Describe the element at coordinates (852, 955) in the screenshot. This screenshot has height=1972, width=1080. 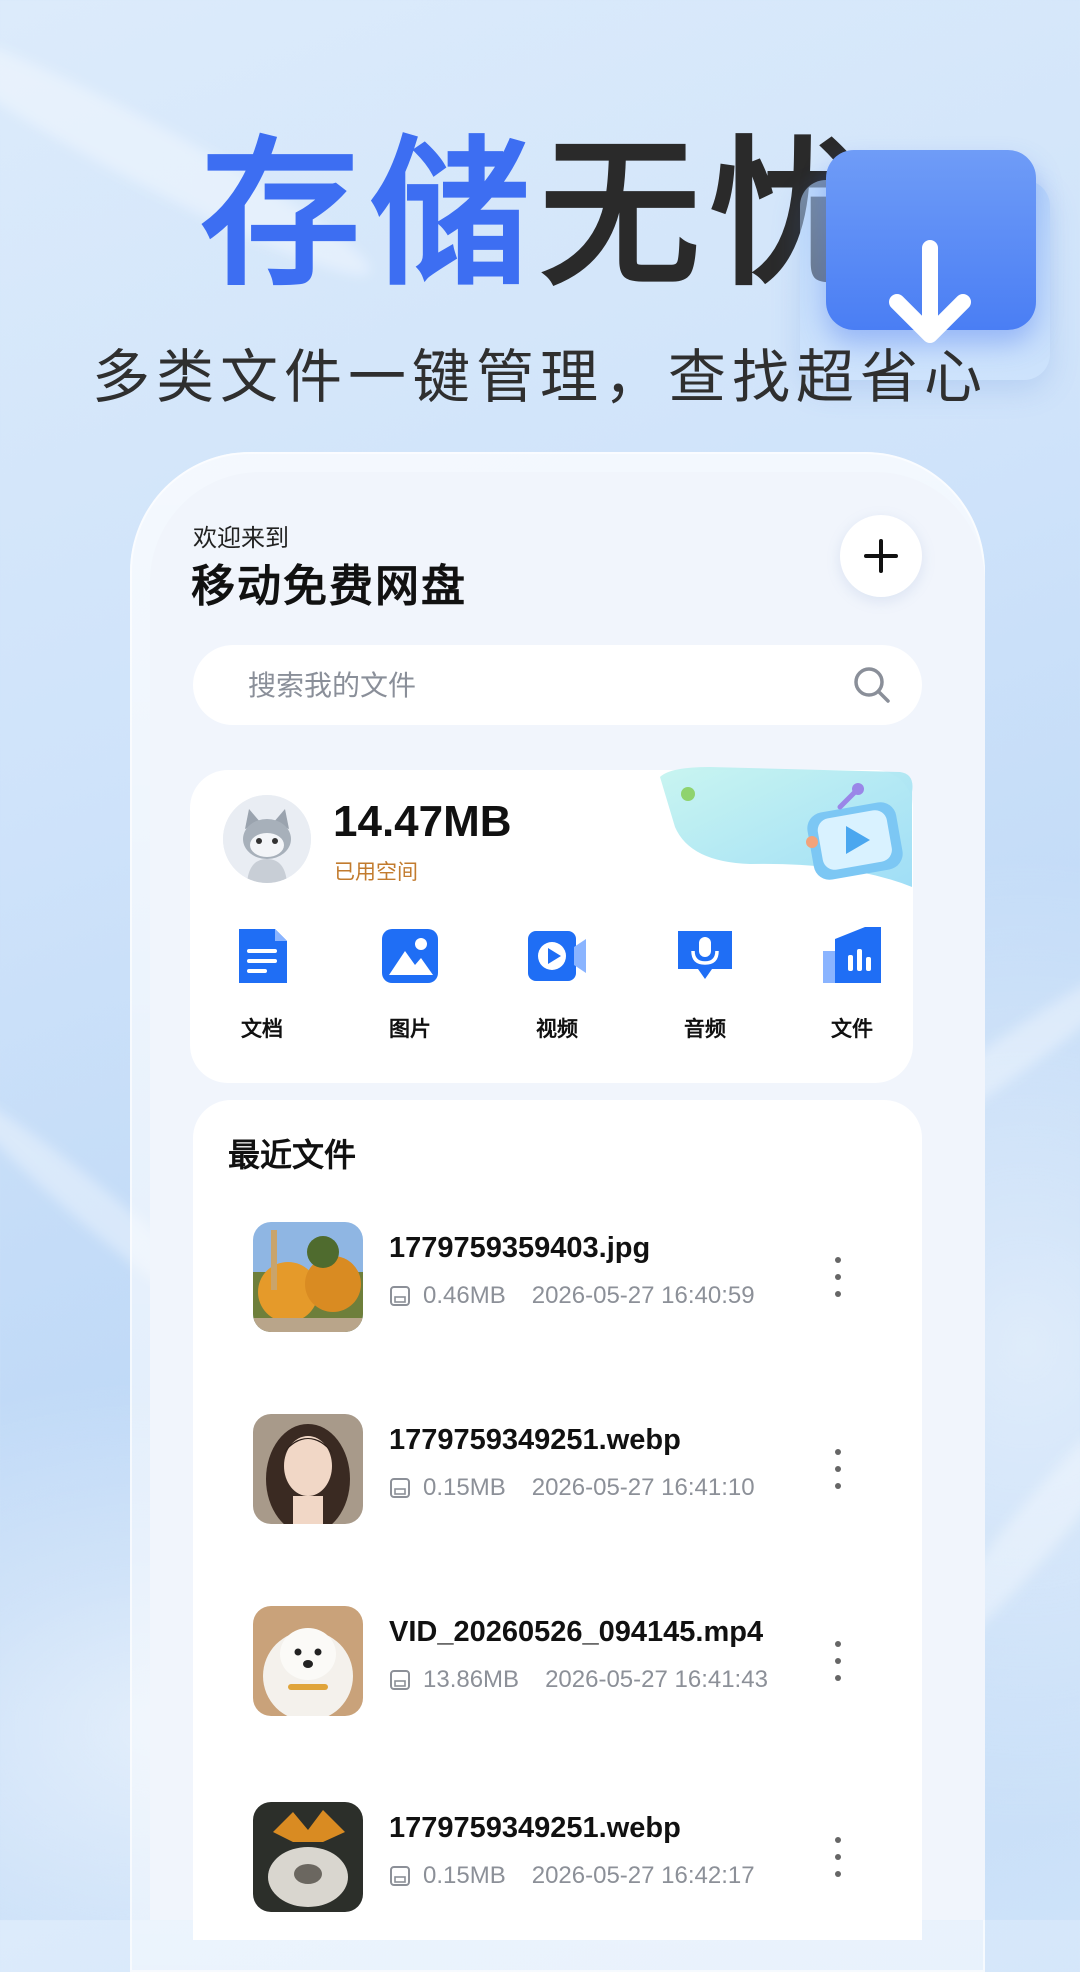
I see `file-icon` at that location.